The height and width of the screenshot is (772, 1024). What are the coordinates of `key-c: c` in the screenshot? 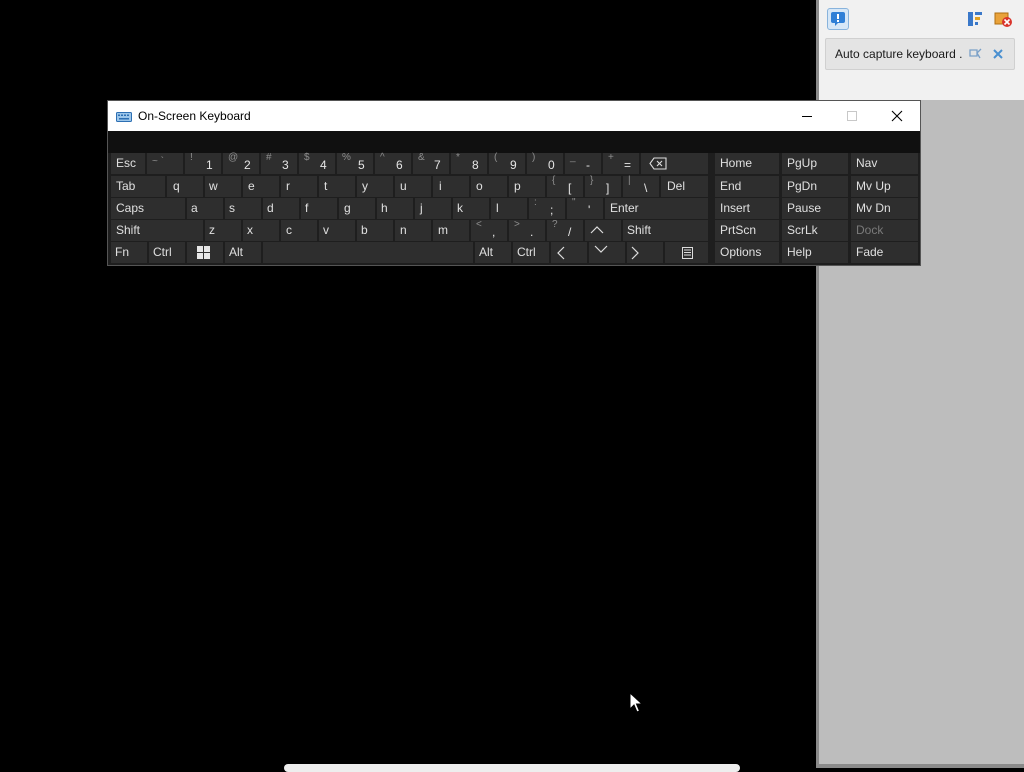 It's located at (299, 230).